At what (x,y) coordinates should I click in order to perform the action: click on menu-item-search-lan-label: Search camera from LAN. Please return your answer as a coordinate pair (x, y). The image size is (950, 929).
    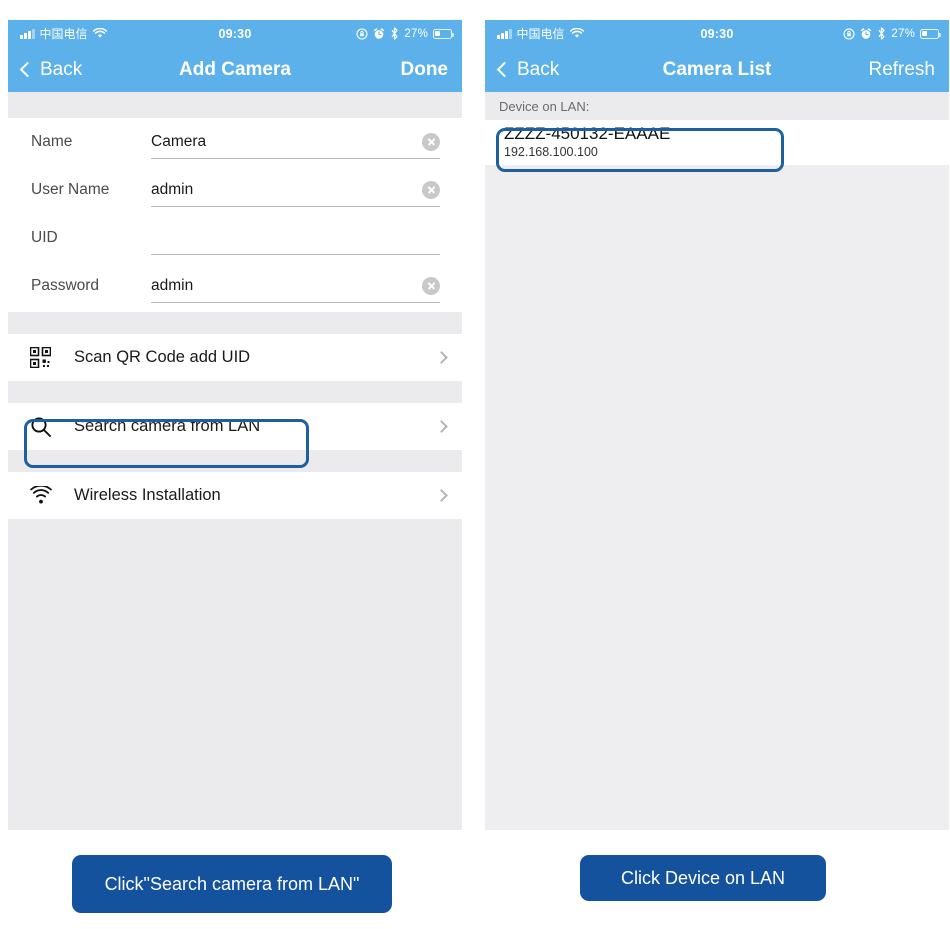
    Looking at the image, I should click on (167, 426).